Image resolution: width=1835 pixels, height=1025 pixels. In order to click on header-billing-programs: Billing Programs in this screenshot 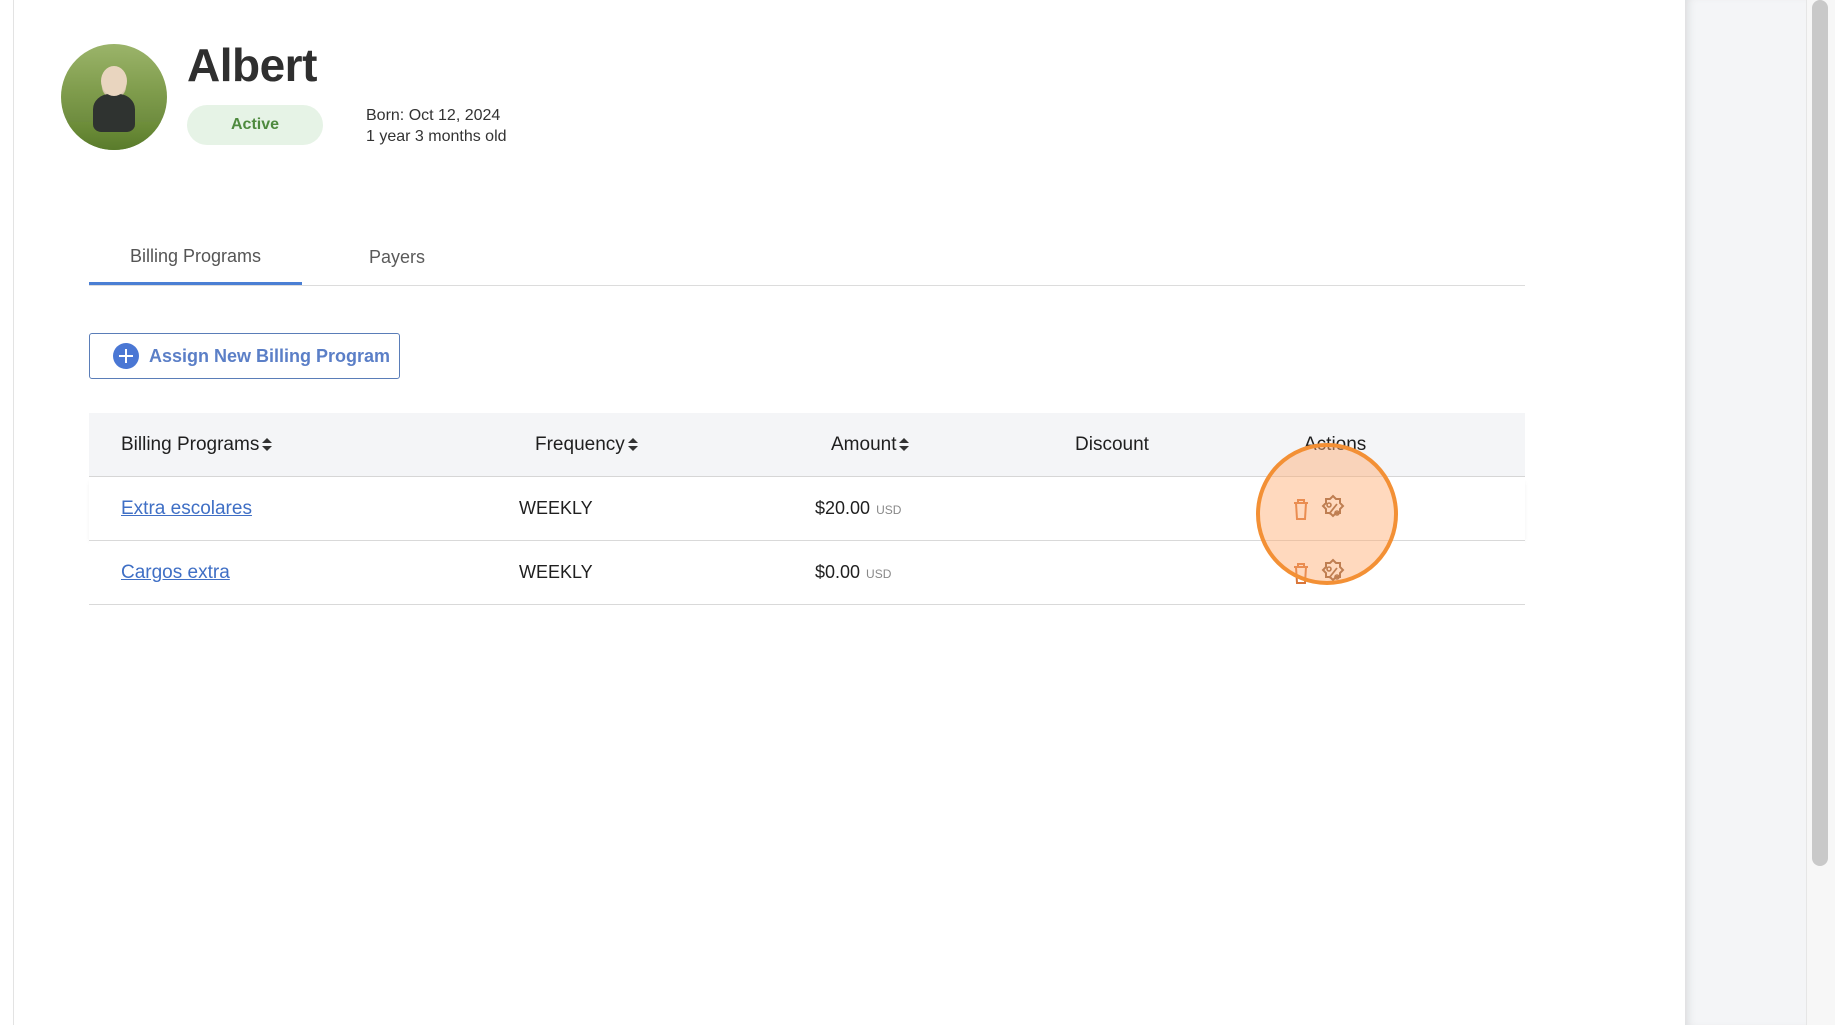, I will do `click(197, 444)`.